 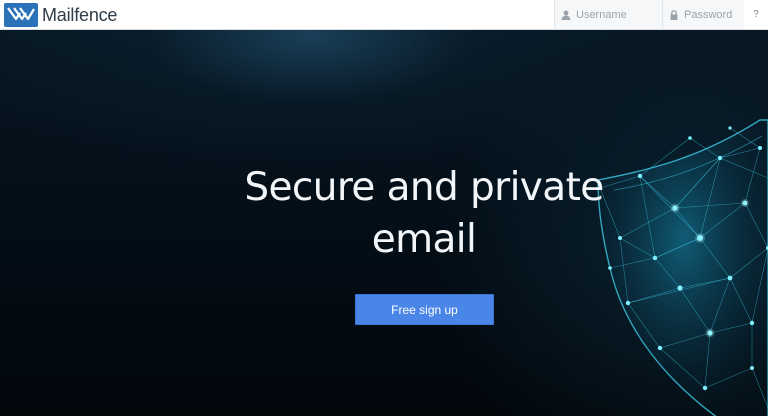 What do you see at coordinates (674, 14) in the screenshot?
I see `lock-icon` at bounding box center [674, 14].